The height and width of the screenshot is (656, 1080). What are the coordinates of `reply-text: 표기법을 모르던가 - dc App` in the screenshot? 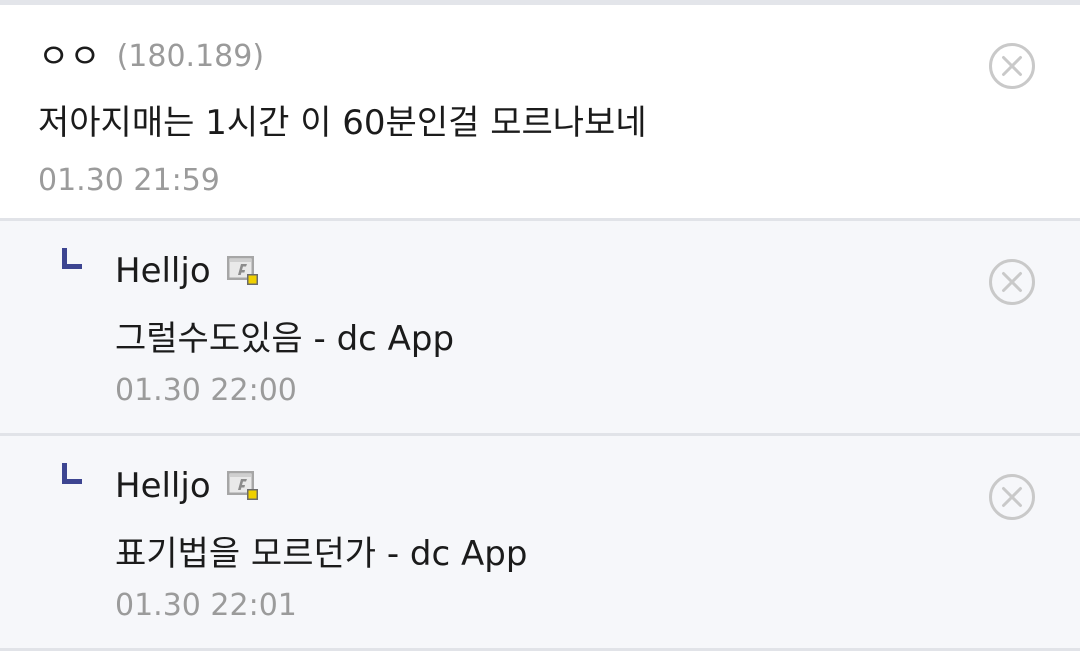 It's located at (321, 554).